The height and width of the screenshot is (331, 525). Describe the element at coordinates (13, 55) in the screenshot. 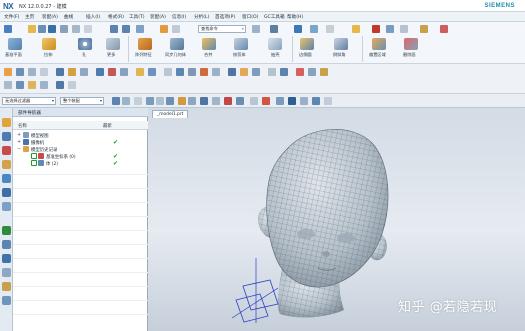

I see `datum-plane-label: 基准平面` at that location.